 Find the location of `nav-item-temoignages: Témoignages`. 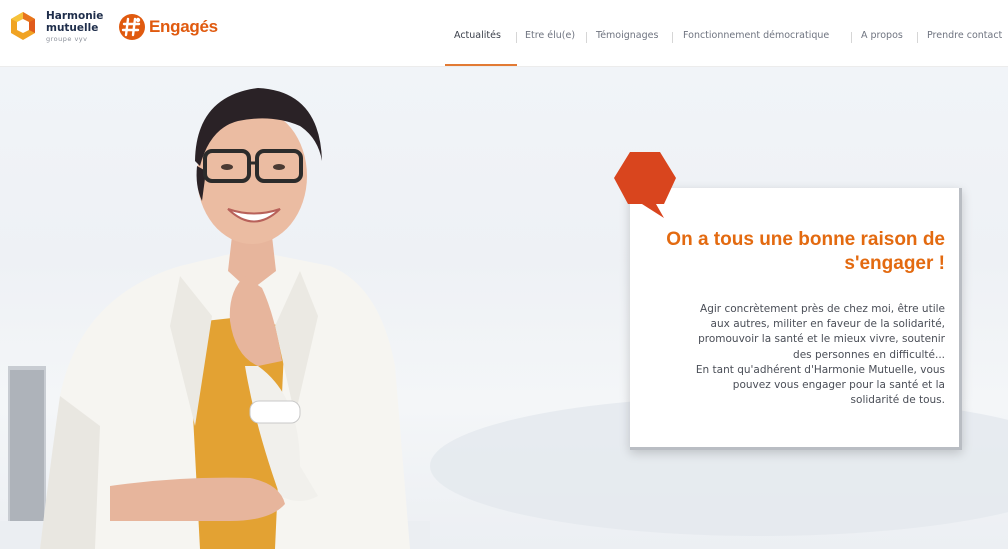

nav-item-temoignages: Témoignages is located at coordinates (627, 35).